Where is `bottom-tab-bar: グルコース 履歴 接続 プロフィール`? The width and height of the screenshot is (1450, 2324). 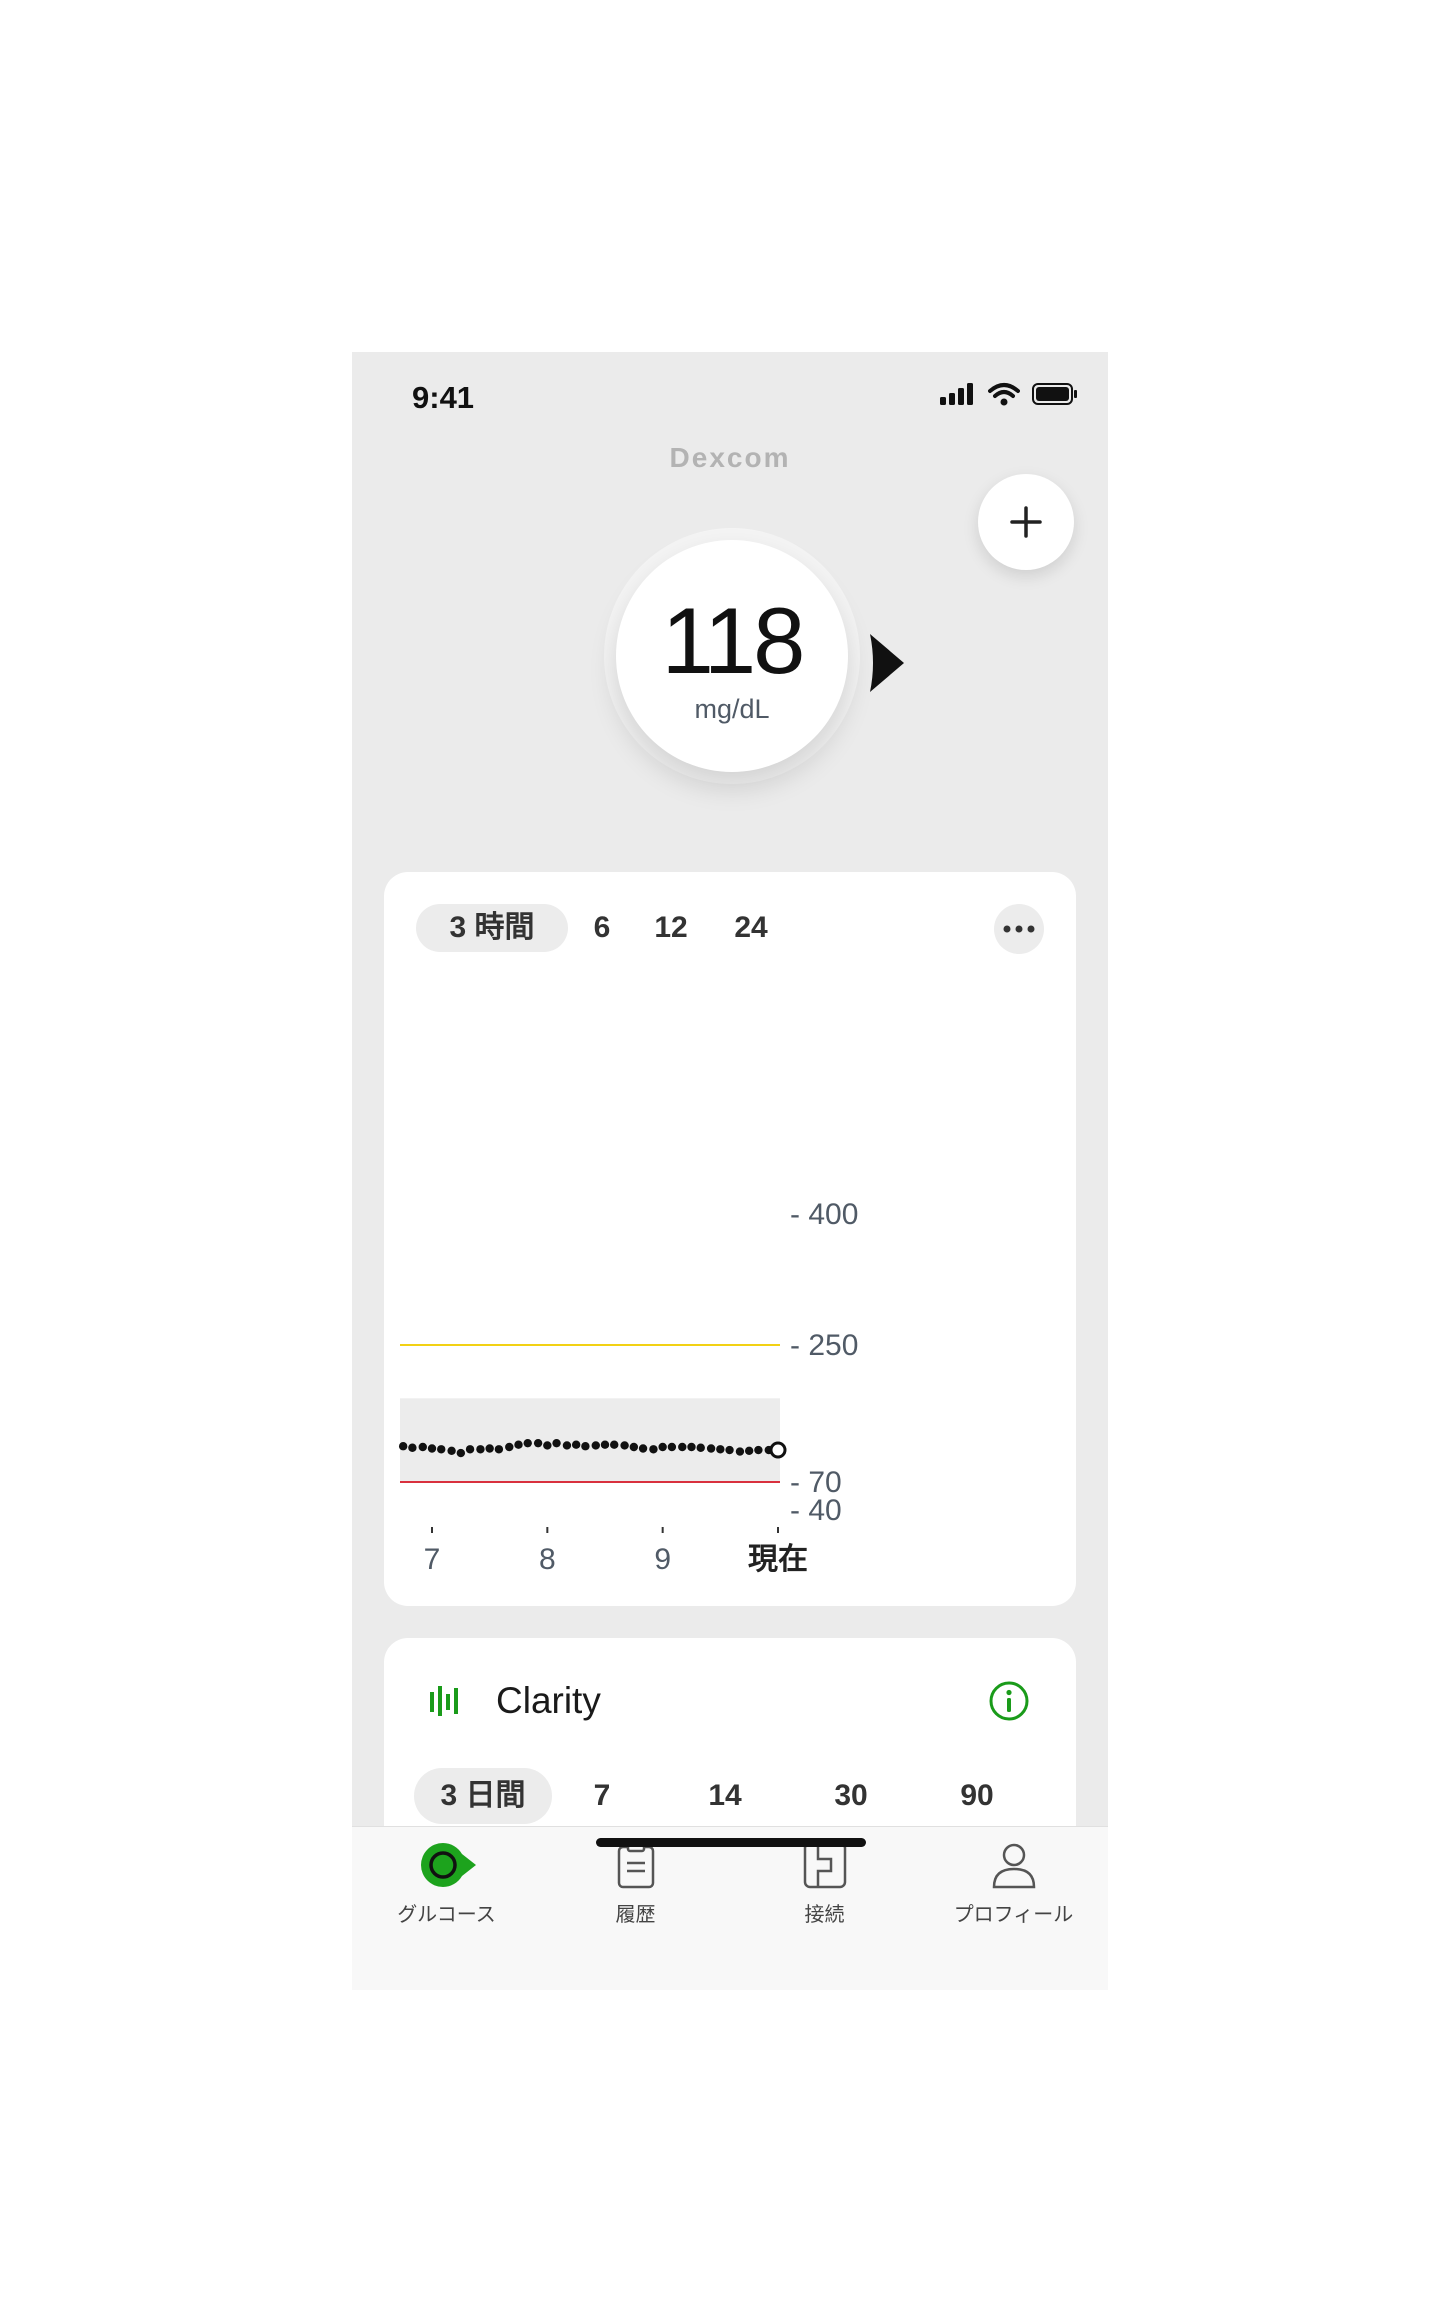 bottom-tab-bar: グルコース 履歴 接続 プロフィール is located at coordinates (730, 1908).